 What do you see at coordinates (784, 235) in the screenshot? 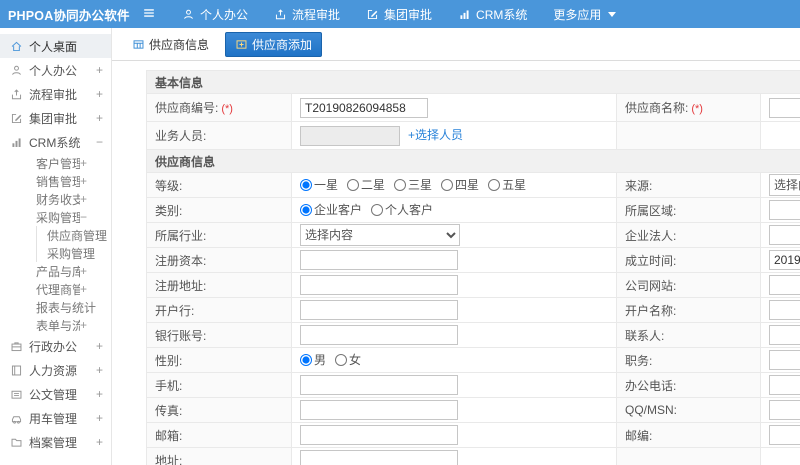
I see `legal-person-input` at bounding box center [784, 235].